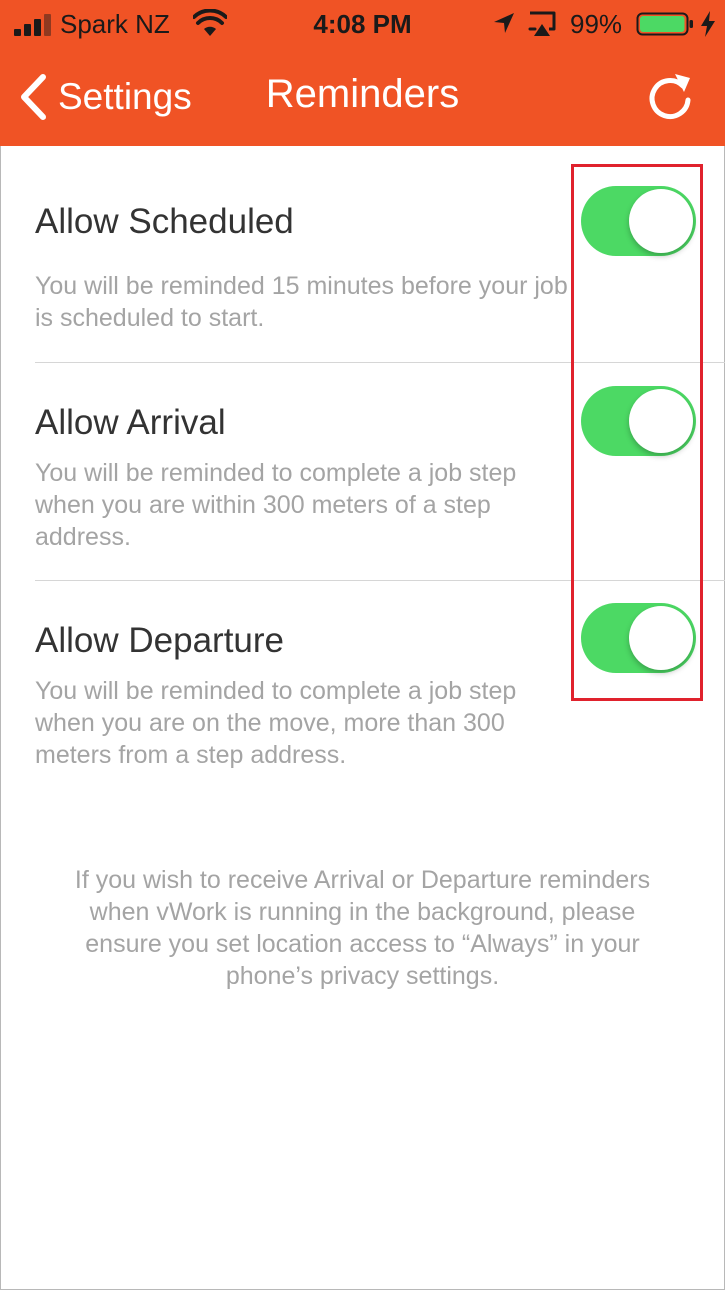  I want to click on refresh-icon, so click(670, 96).